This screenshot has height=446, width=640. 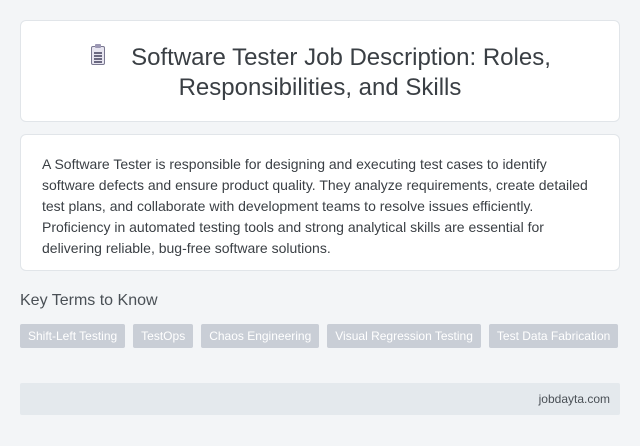 What do you see at coordinates (574, 399) in the screenshot?
I see `footer-site-link: jobdayta.com` at bounding box center [574, 399].